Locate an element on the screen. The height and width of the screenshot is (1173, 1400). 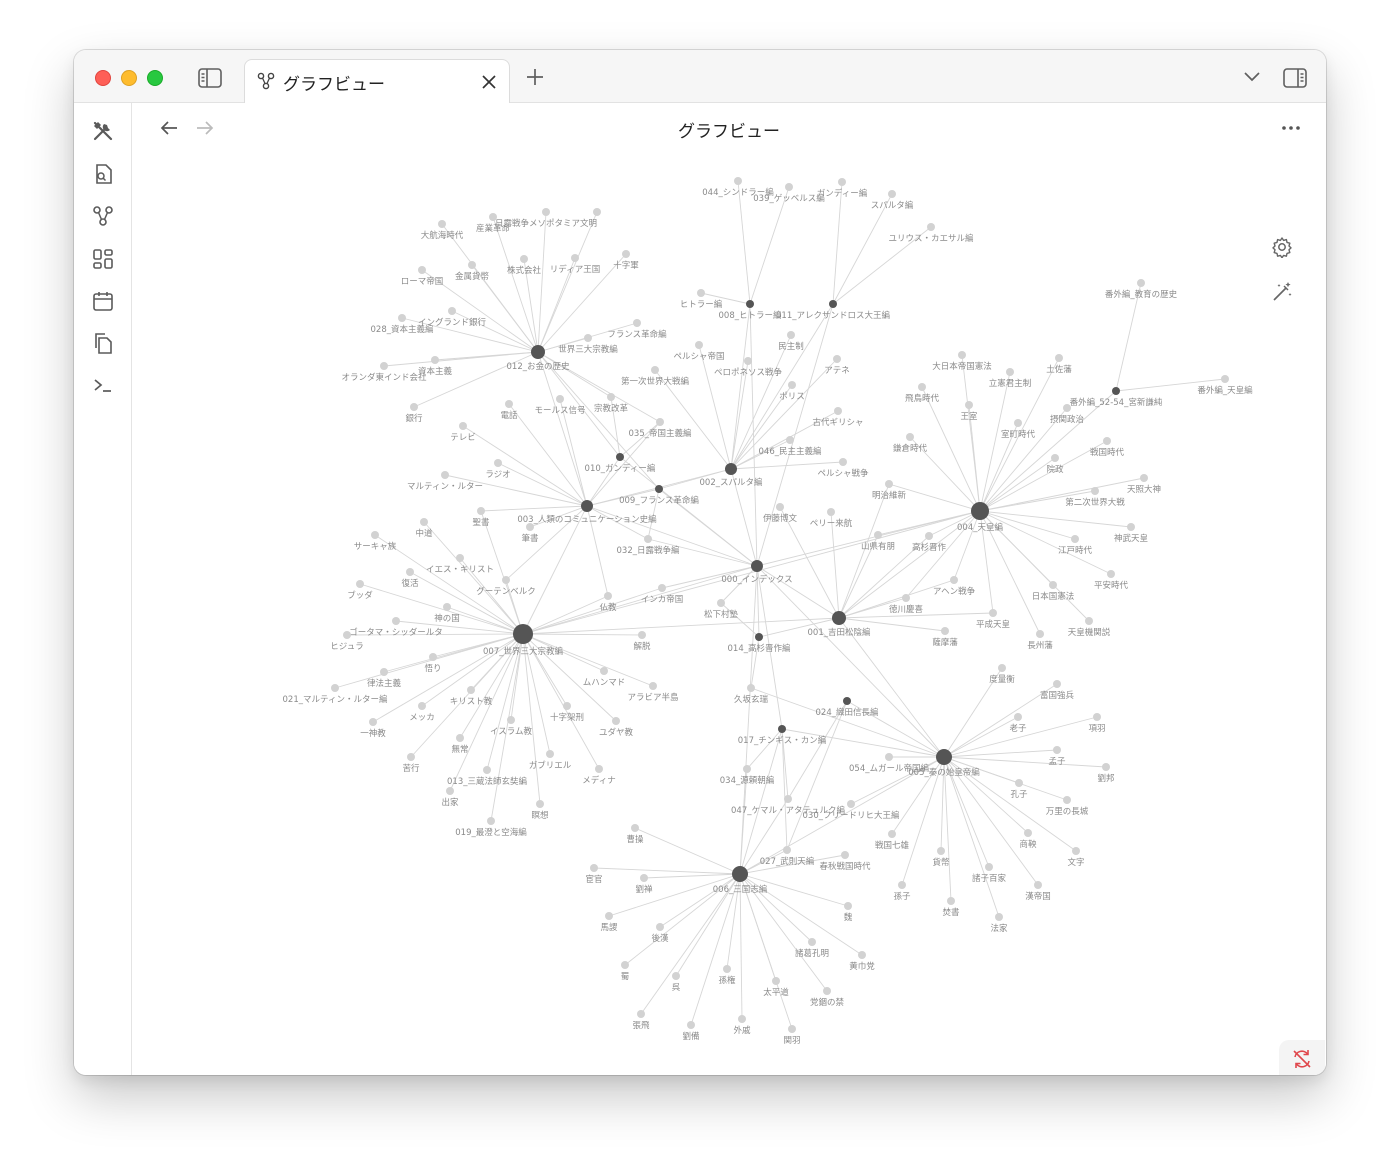
graph-node: 土佐藩 is located at coordinates (1059, 364).